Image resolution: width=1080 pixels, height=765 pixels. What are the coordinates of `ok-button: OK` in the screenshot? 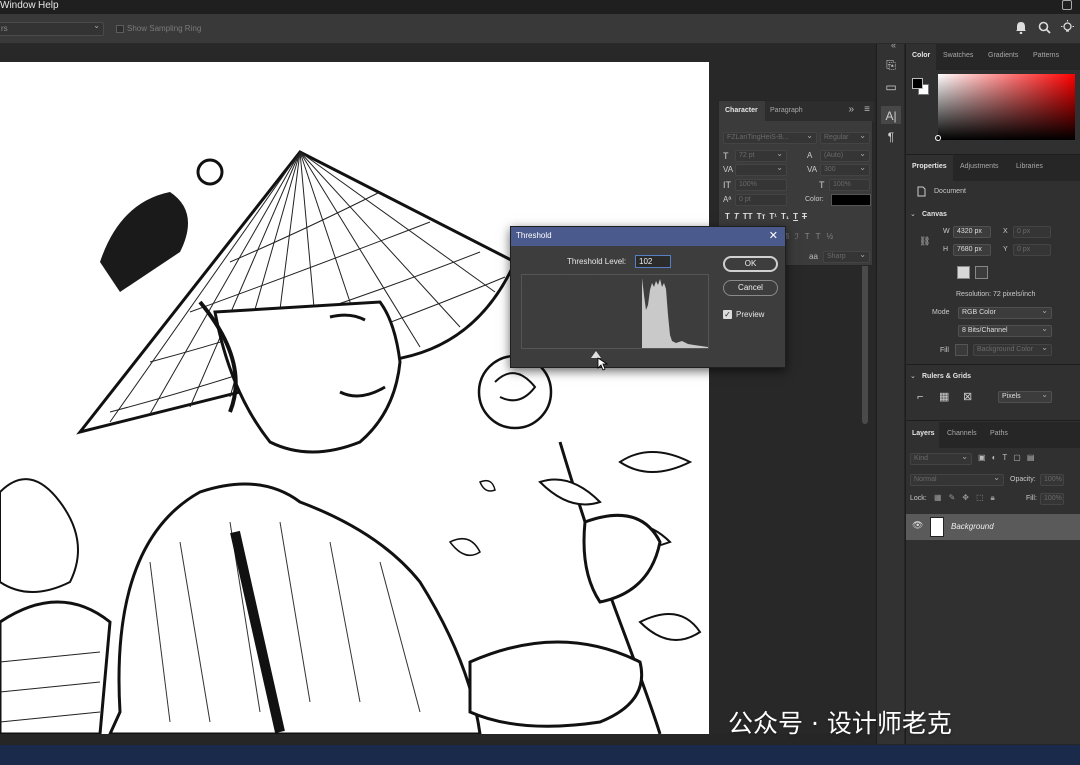 It's located at (750, 264).